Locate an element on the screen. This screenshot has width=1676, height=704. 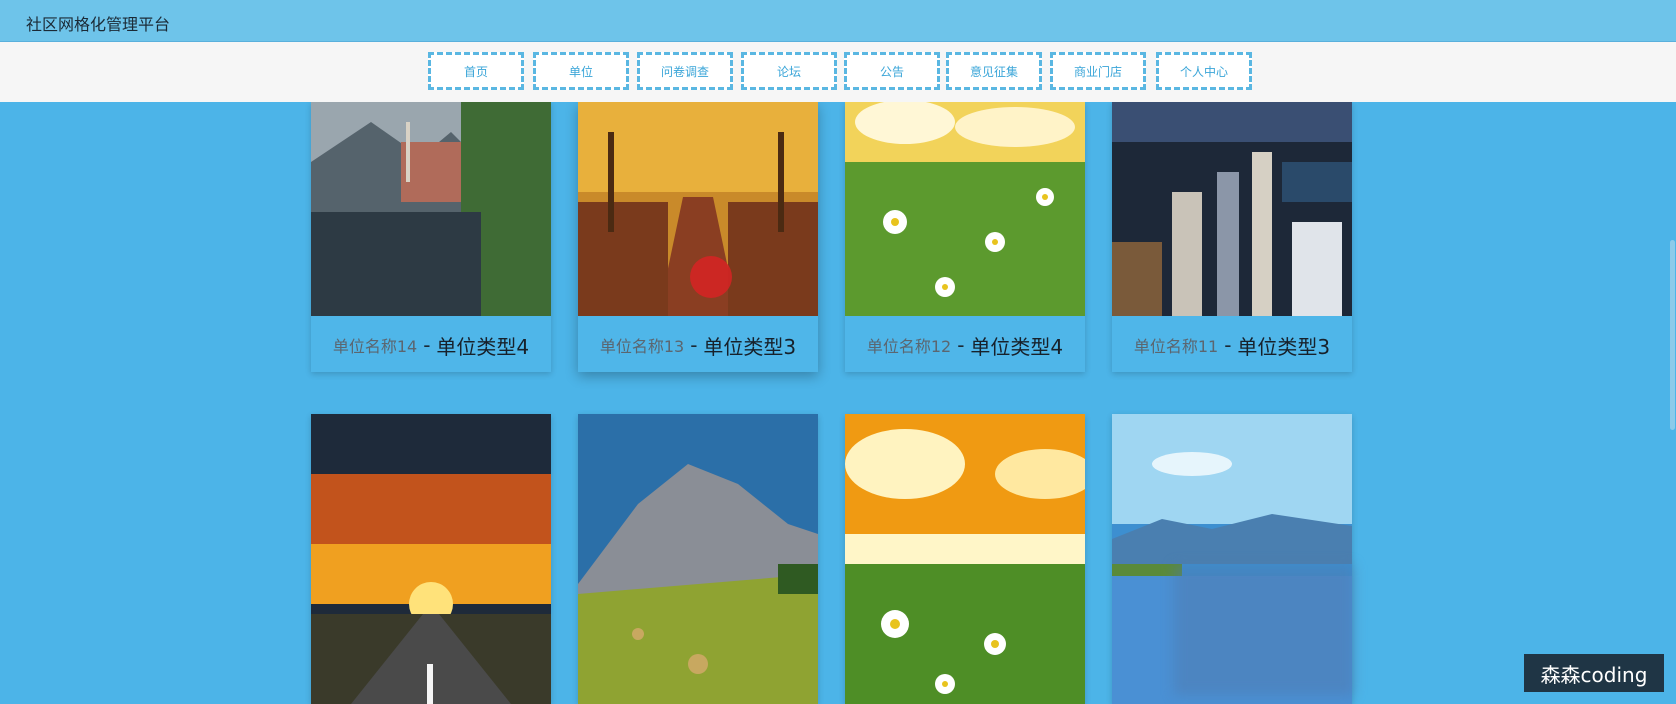
unit-card: 单位名称13 - 单位类型3 is located at coordinates (698, 237).